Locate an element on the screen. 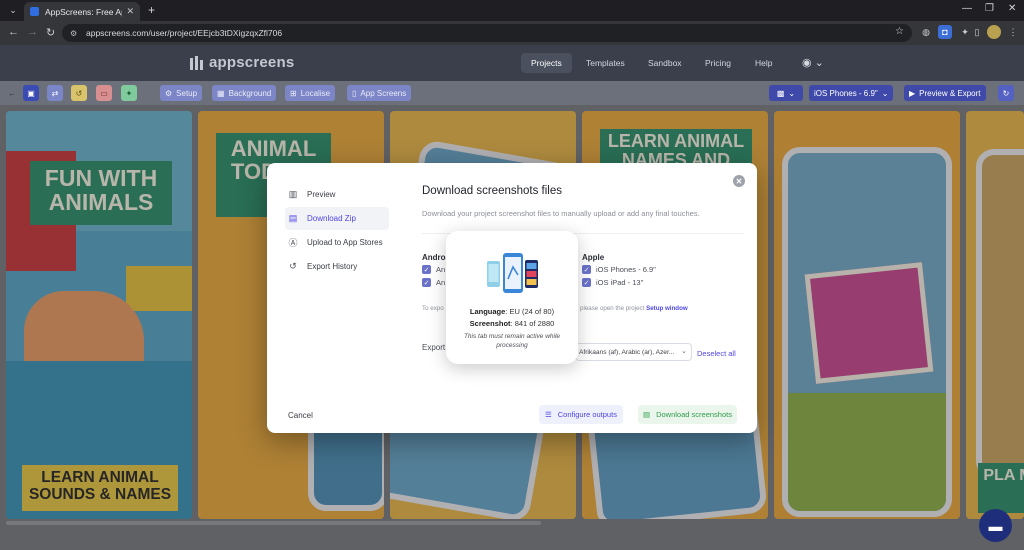  tab-title: AppScreens: Free App Store Sc is located at coordinates (83, 11).